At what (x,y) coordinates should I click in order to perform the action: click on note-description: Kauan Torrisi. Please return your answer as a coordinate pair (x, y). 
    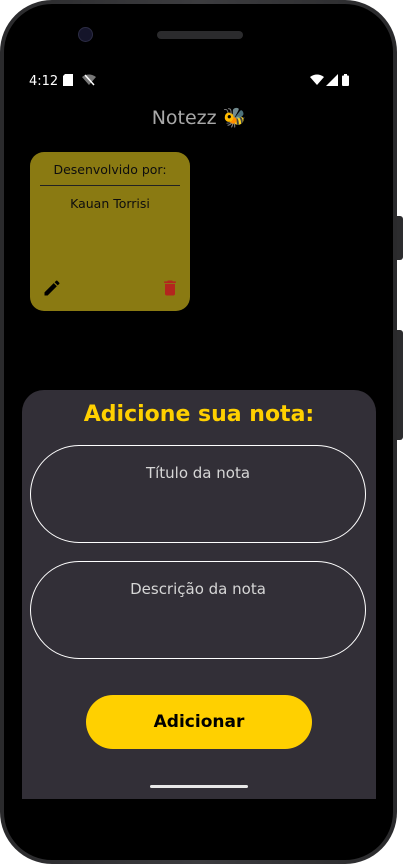
    Looking at the image, I should click on (110, 203).